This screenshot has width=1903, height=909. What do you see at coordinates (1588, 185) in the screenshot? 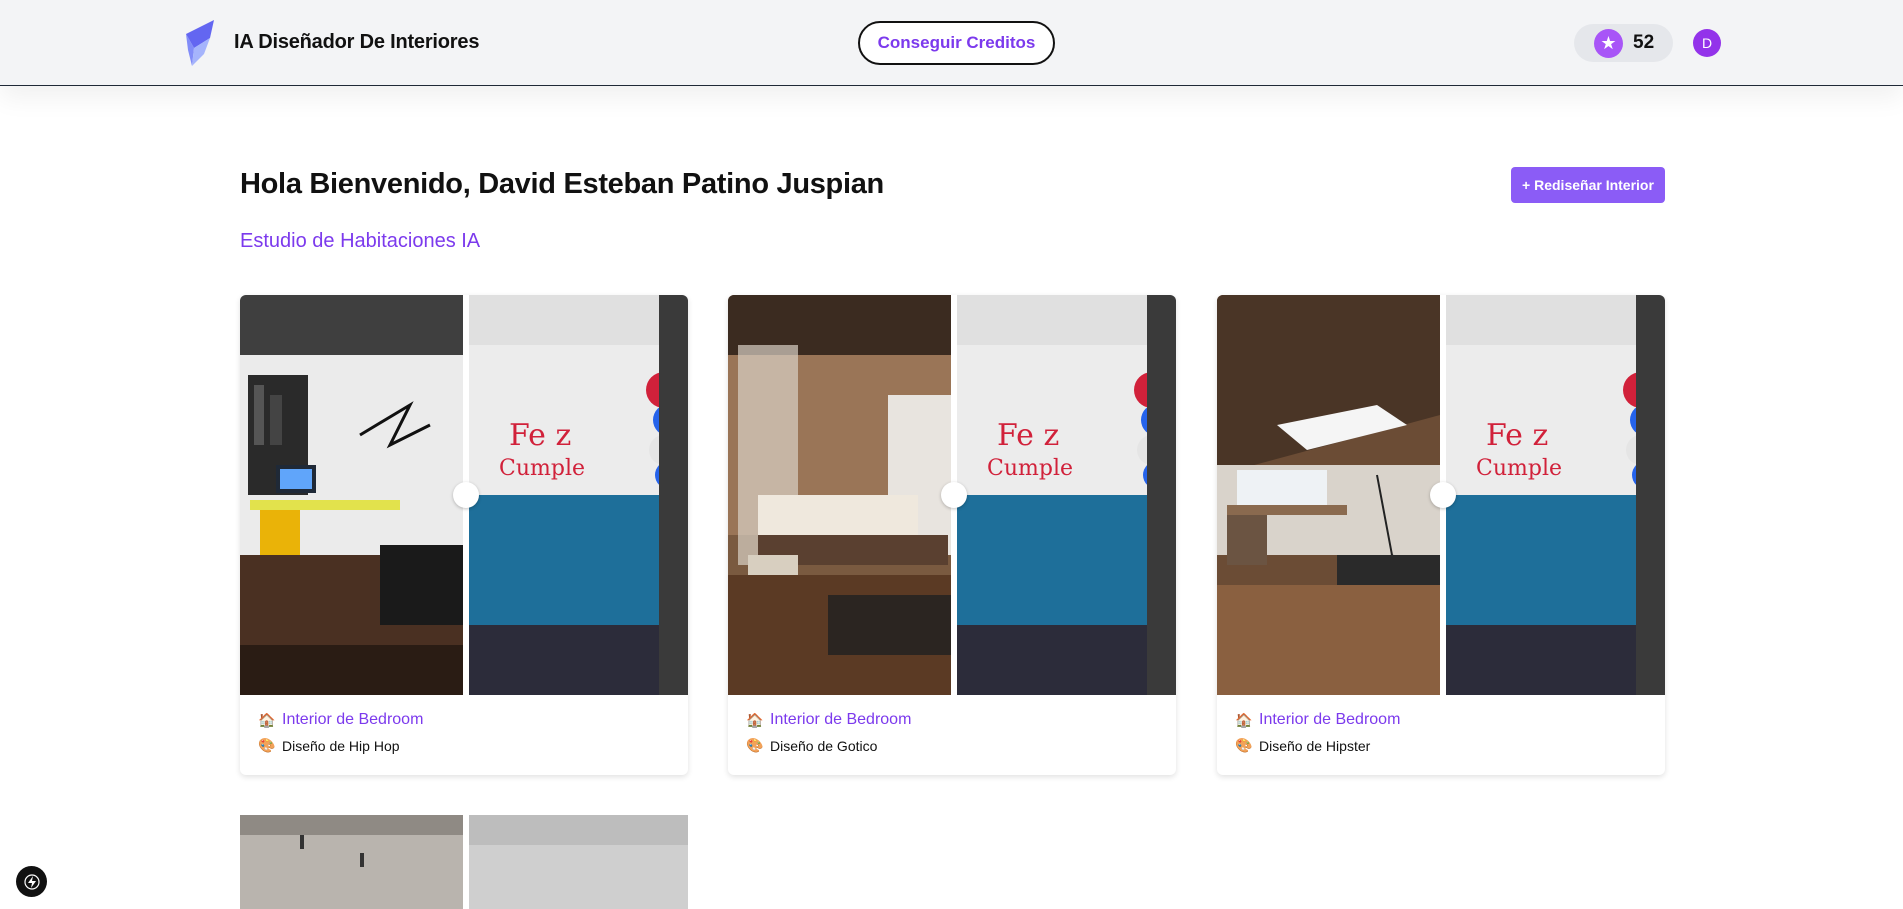
I see `redesign-interior-button: + Rediseñar Interior` at bounding box center [1588, 185].